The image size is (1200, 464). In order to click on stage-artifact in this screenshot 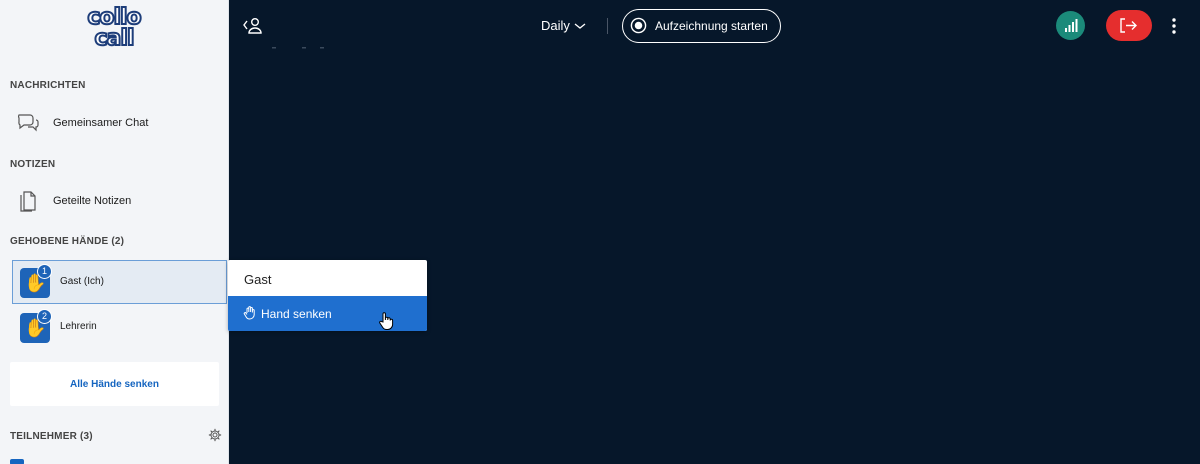, I will do `click(298, 48)`.